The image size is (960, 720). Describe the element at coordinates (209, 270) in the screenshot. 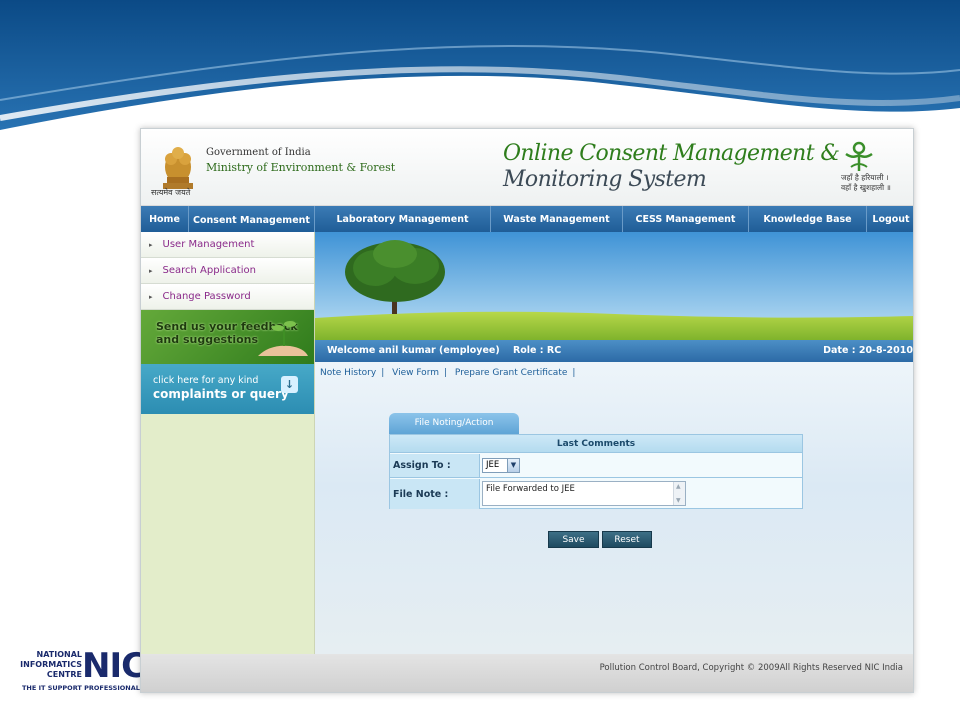

I see `sidebar-item-label: Search Application` at that location.